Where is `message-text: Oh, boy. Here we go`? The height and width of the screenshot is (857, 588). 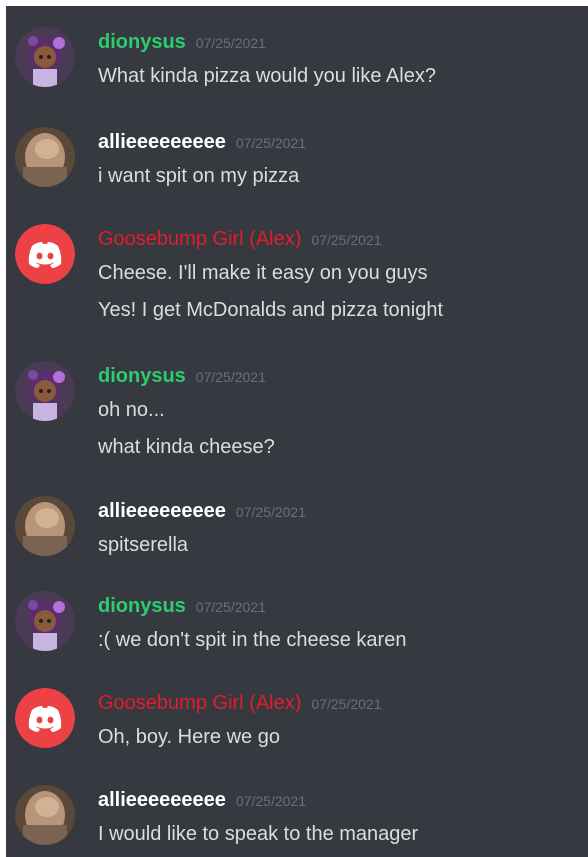
message-text: Oh, boy. Here we go is located at coordinates (189, 737).